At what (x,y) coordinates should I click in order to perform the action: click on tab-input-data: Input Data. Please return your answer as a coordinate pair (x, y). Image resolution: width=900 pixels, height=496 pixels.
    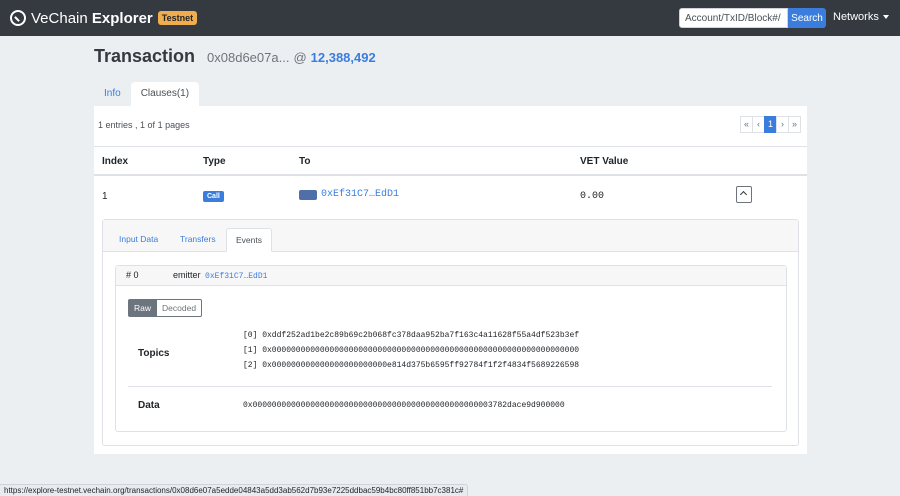
    Looking at the image, I should click on (138, 240).